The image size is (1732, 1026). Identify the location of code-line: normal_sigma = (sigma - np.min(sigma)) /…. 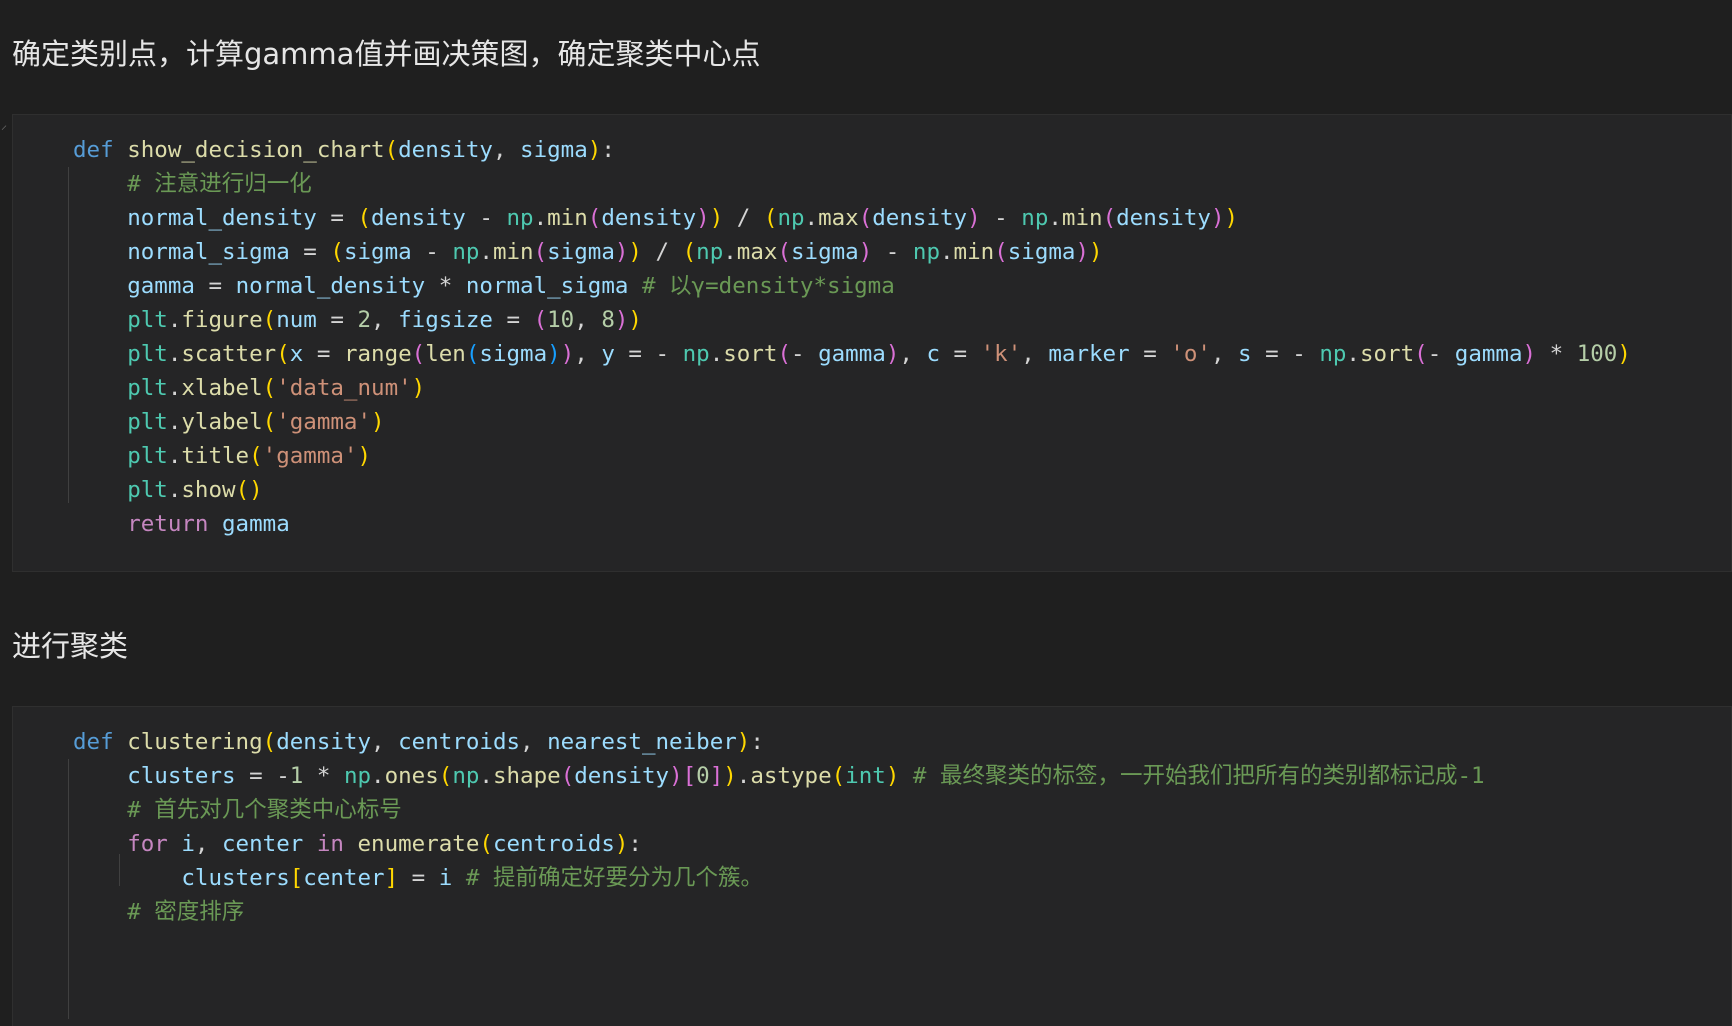
(852, 252).